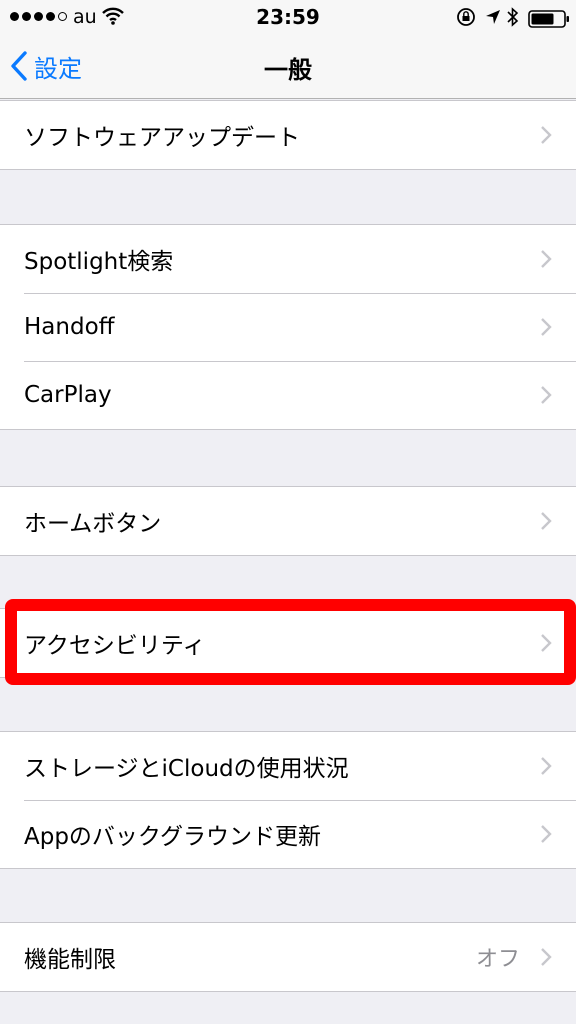  I want to click on battery-icon, so click(548, 19).